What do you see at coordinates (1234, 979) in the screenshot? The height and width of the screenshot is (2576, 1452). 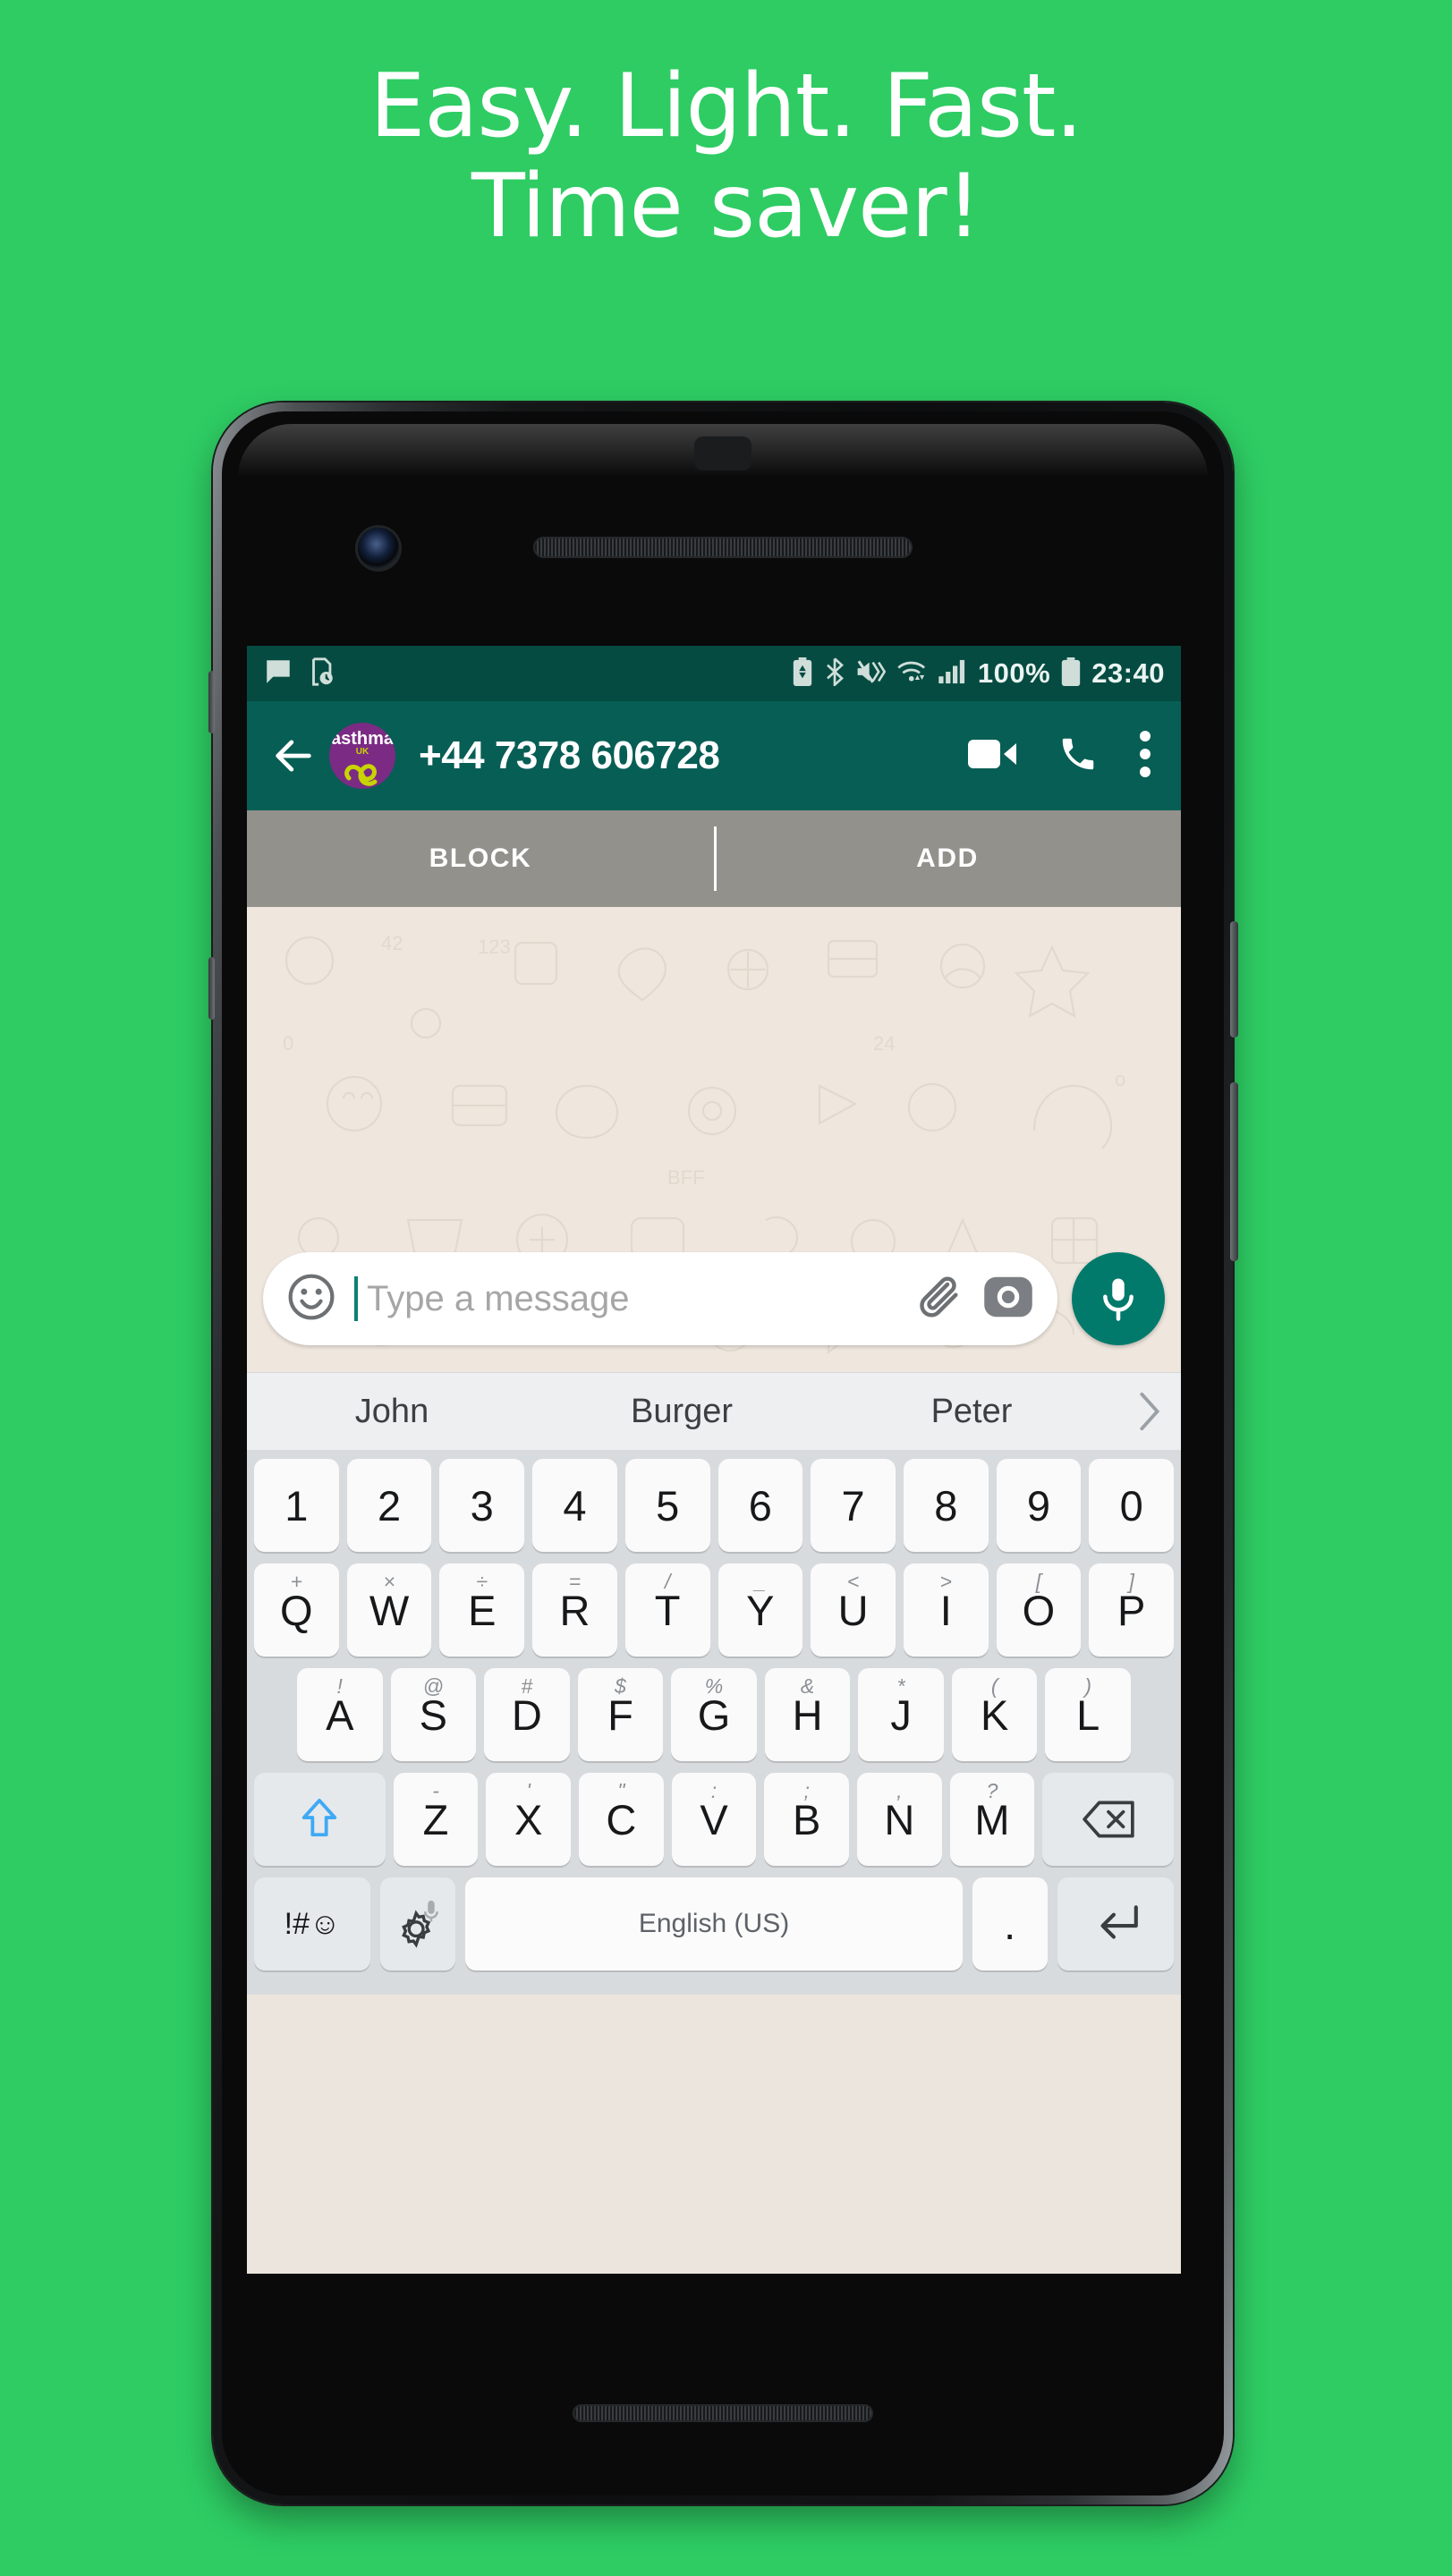 I see `power-button` at bounding box center [1234, 979].